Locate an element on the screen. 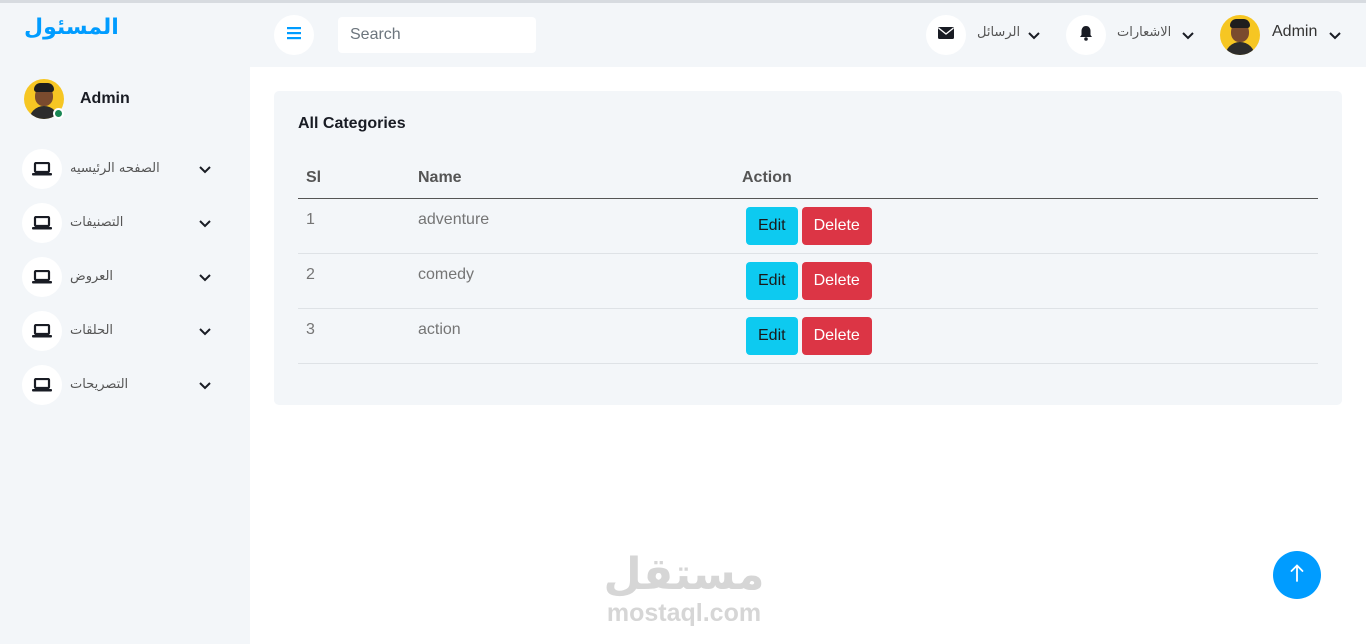 This screenshot has height=644, width=1366. cell-sl: 1 is located at coordinates (354, 226).